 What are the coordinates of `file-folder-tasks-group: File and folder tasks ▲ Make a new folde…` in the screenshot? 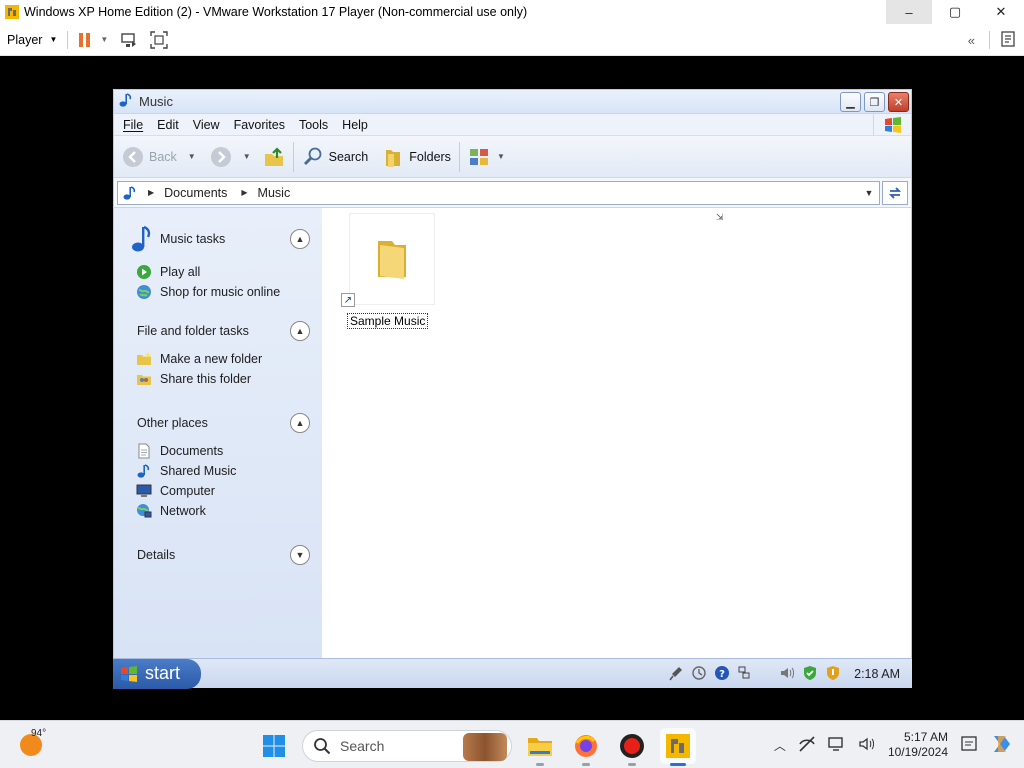 It's located at (218, 354).